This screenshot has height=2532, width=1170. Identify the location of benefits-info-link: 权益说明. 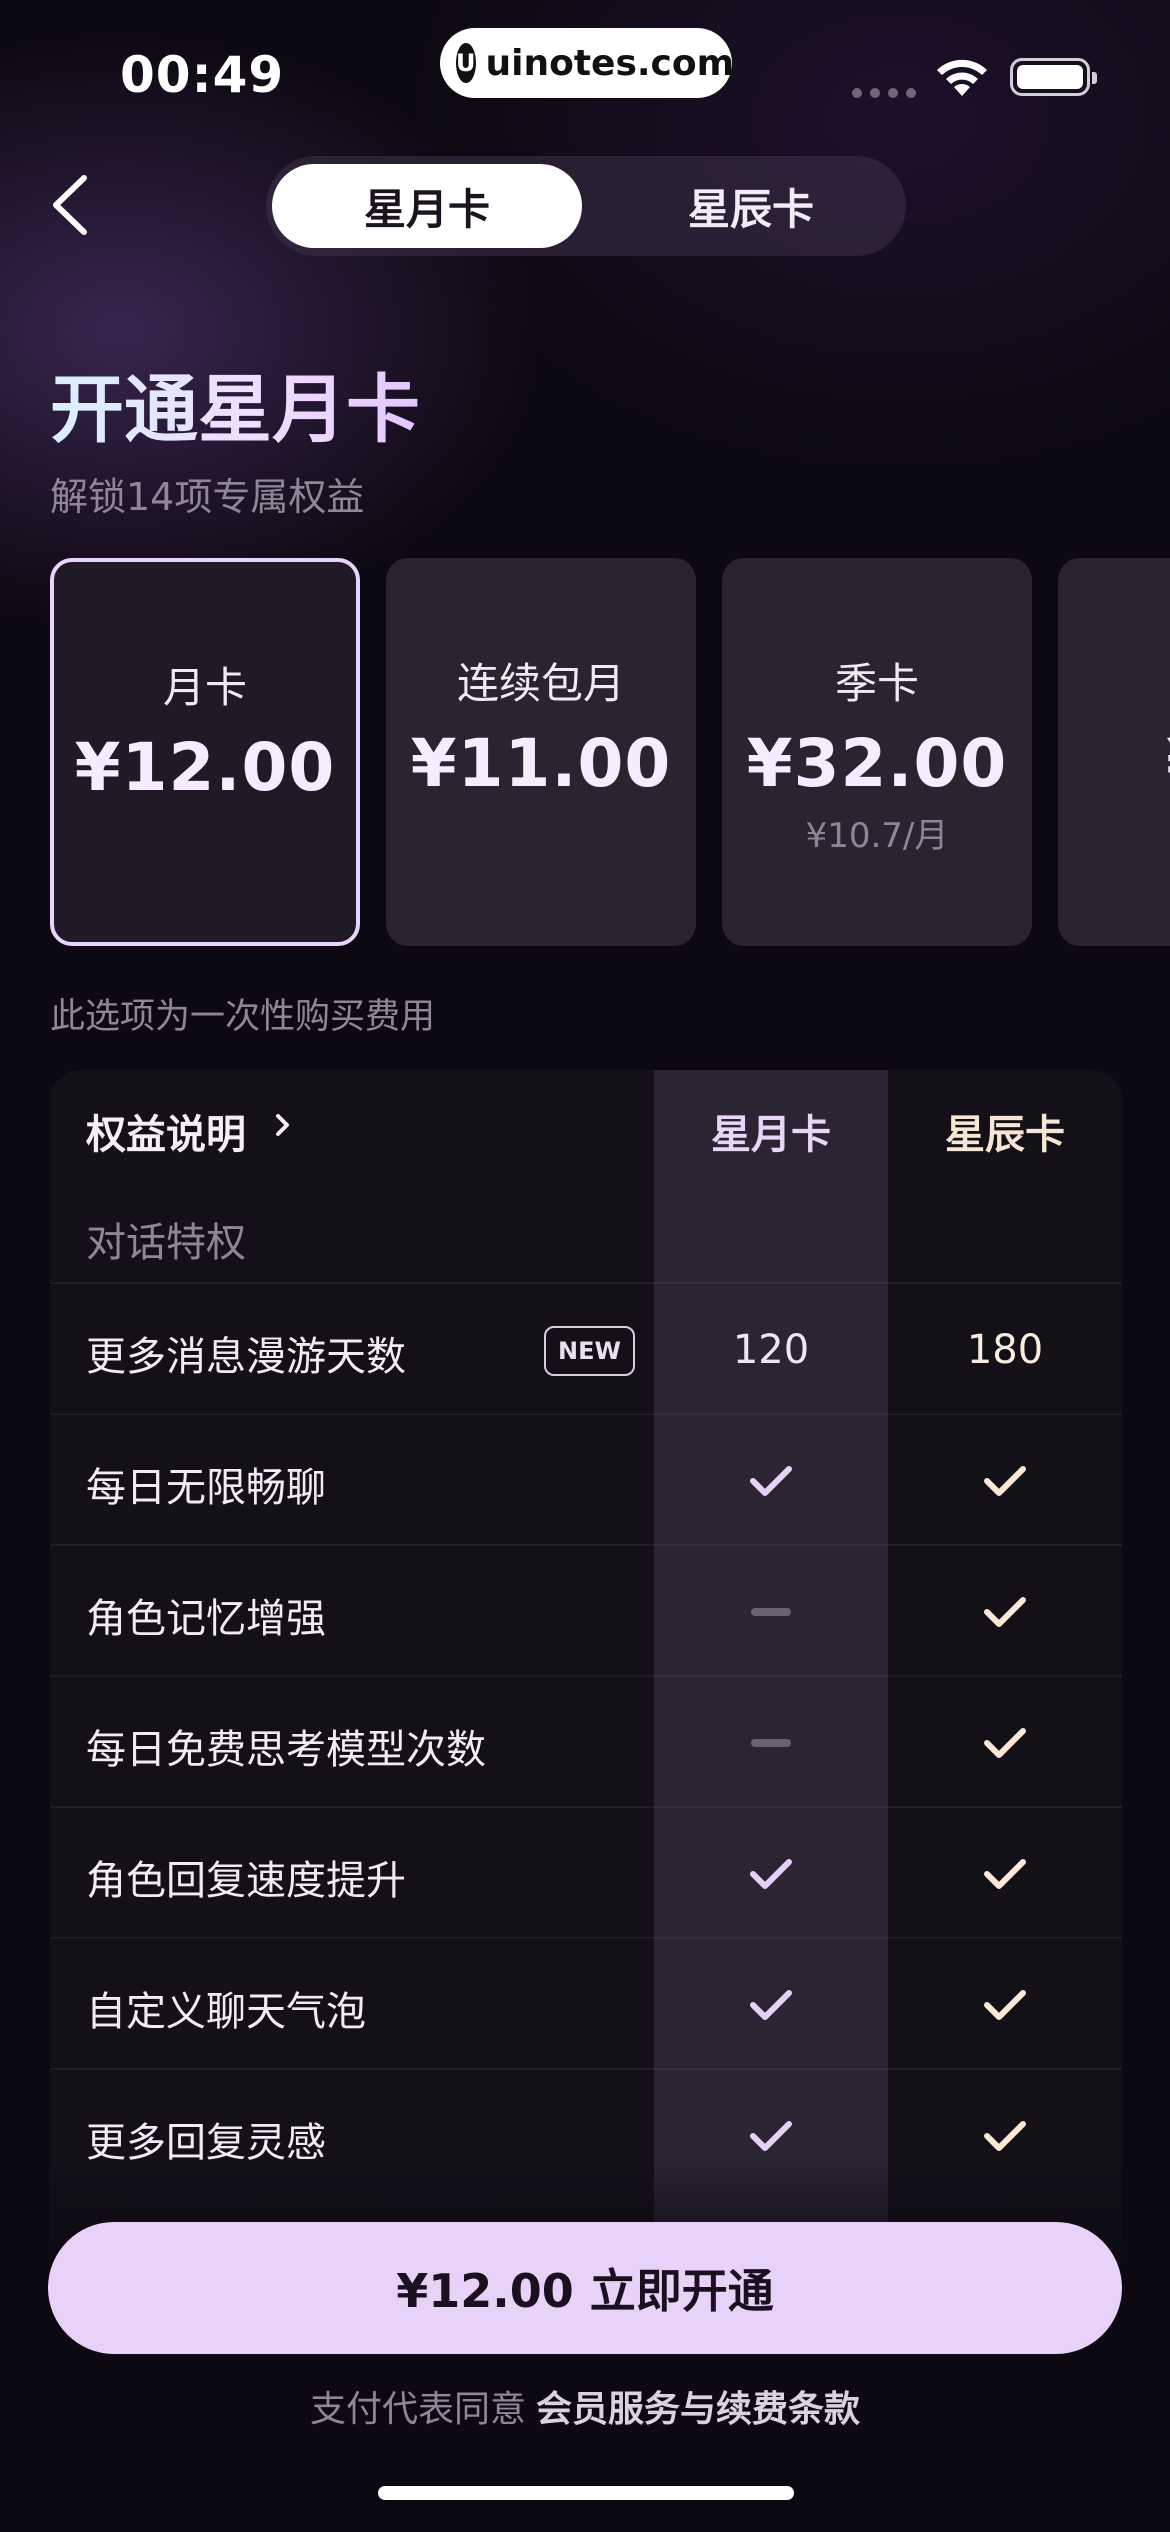
(166, 1131).